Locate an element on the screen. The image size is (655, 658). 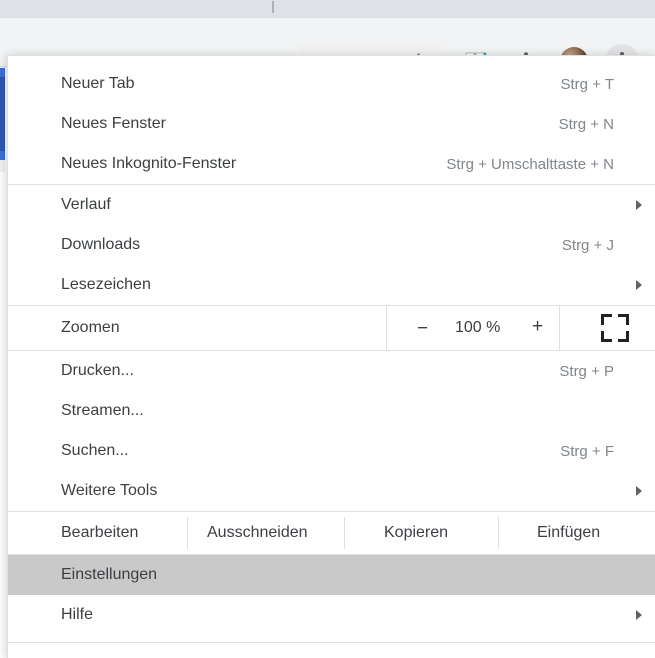
menu-item-bookmarks: Lesezeichen is located at coordinates (331, 285).